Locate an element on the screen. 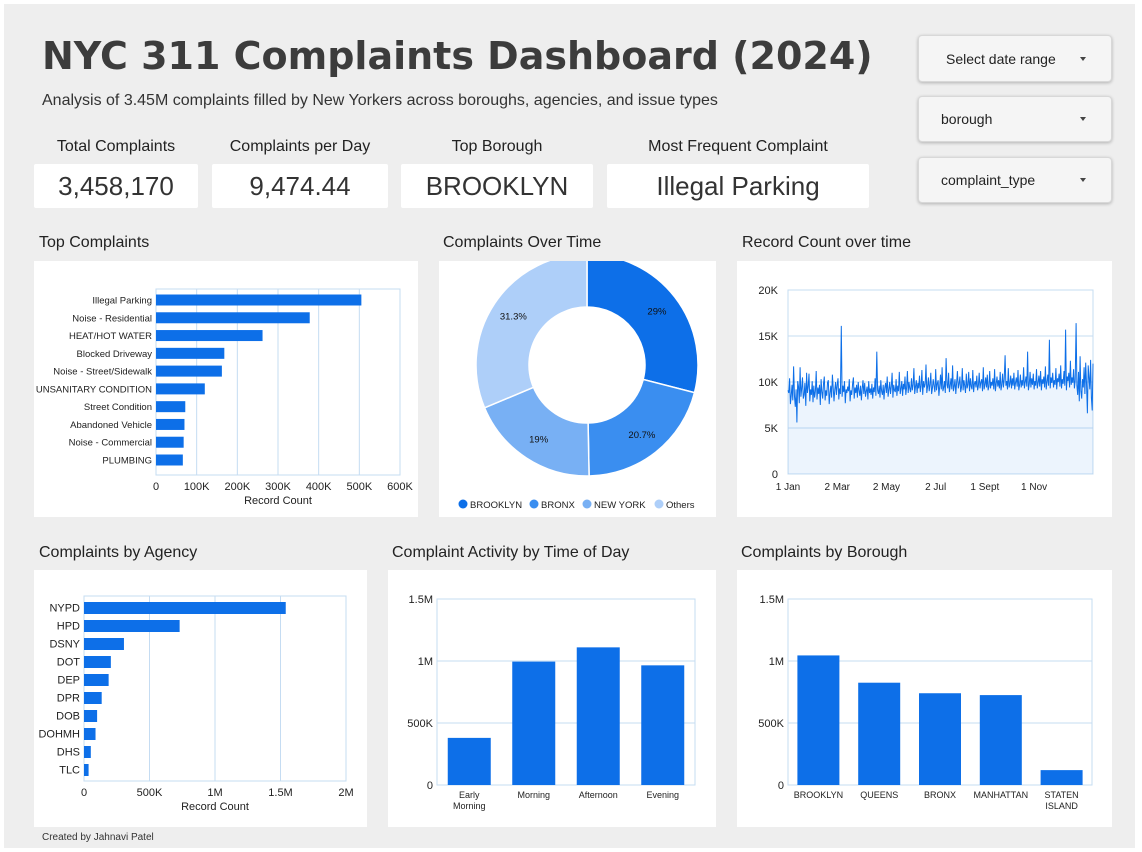  slice-label: 20.7% is located at coordinates (641, 435).